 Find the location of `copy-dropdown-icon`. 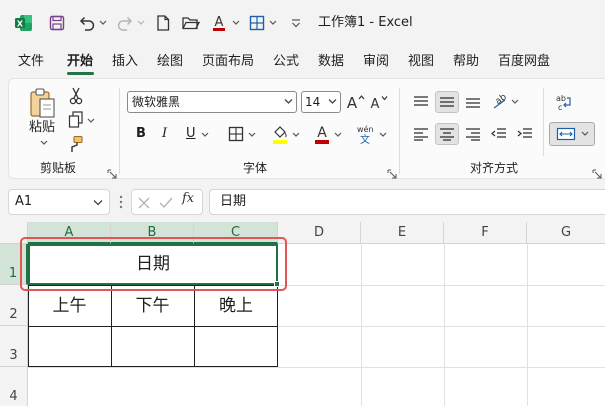

copy-dropdown-icon is located at coordinates (91, 121).